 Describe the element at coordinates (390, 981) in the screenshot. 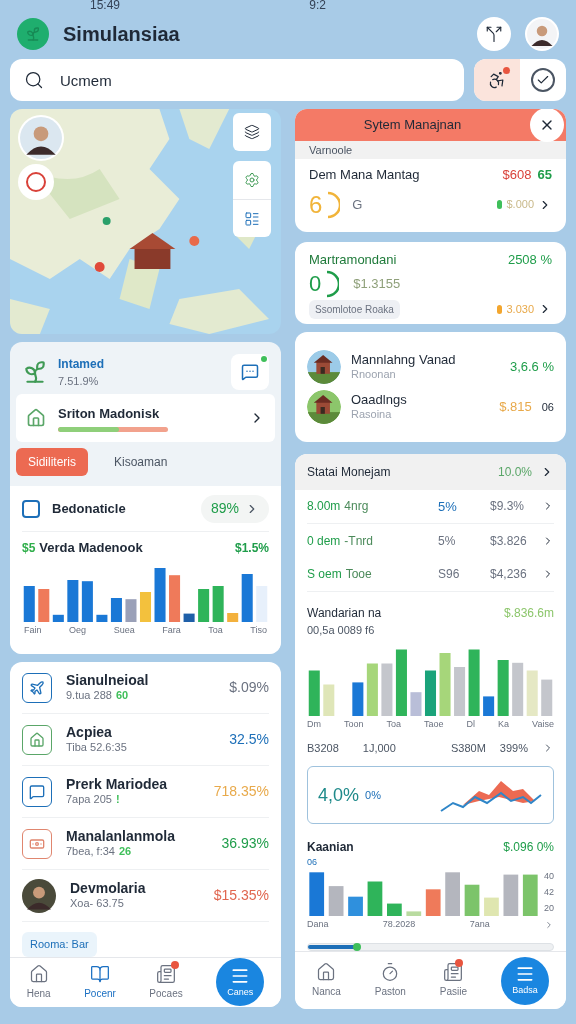

I see `nav-item: Paston` at that location.